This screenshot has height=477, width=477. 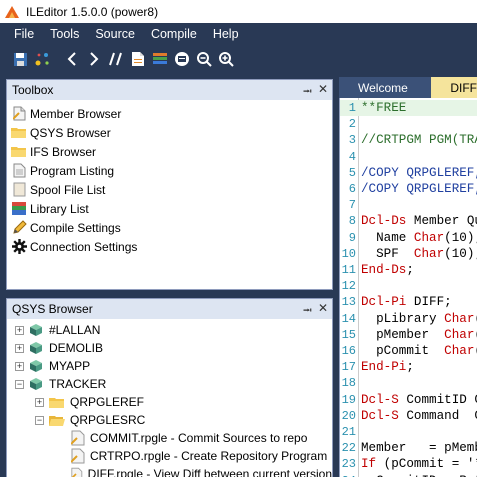 What do you see at coordinates (169, 113) in the screenshot?
I see `toolbox-item-member-browser: Member Browser` at bounding box center [169, 113].